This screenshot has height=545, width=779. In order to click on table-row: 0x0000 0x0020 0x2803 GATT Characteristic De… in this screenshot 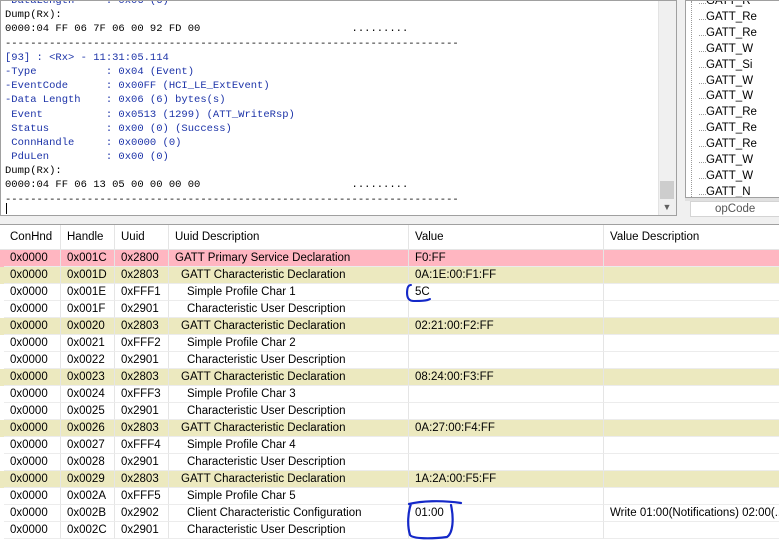, I will do `click(389, 326)`.